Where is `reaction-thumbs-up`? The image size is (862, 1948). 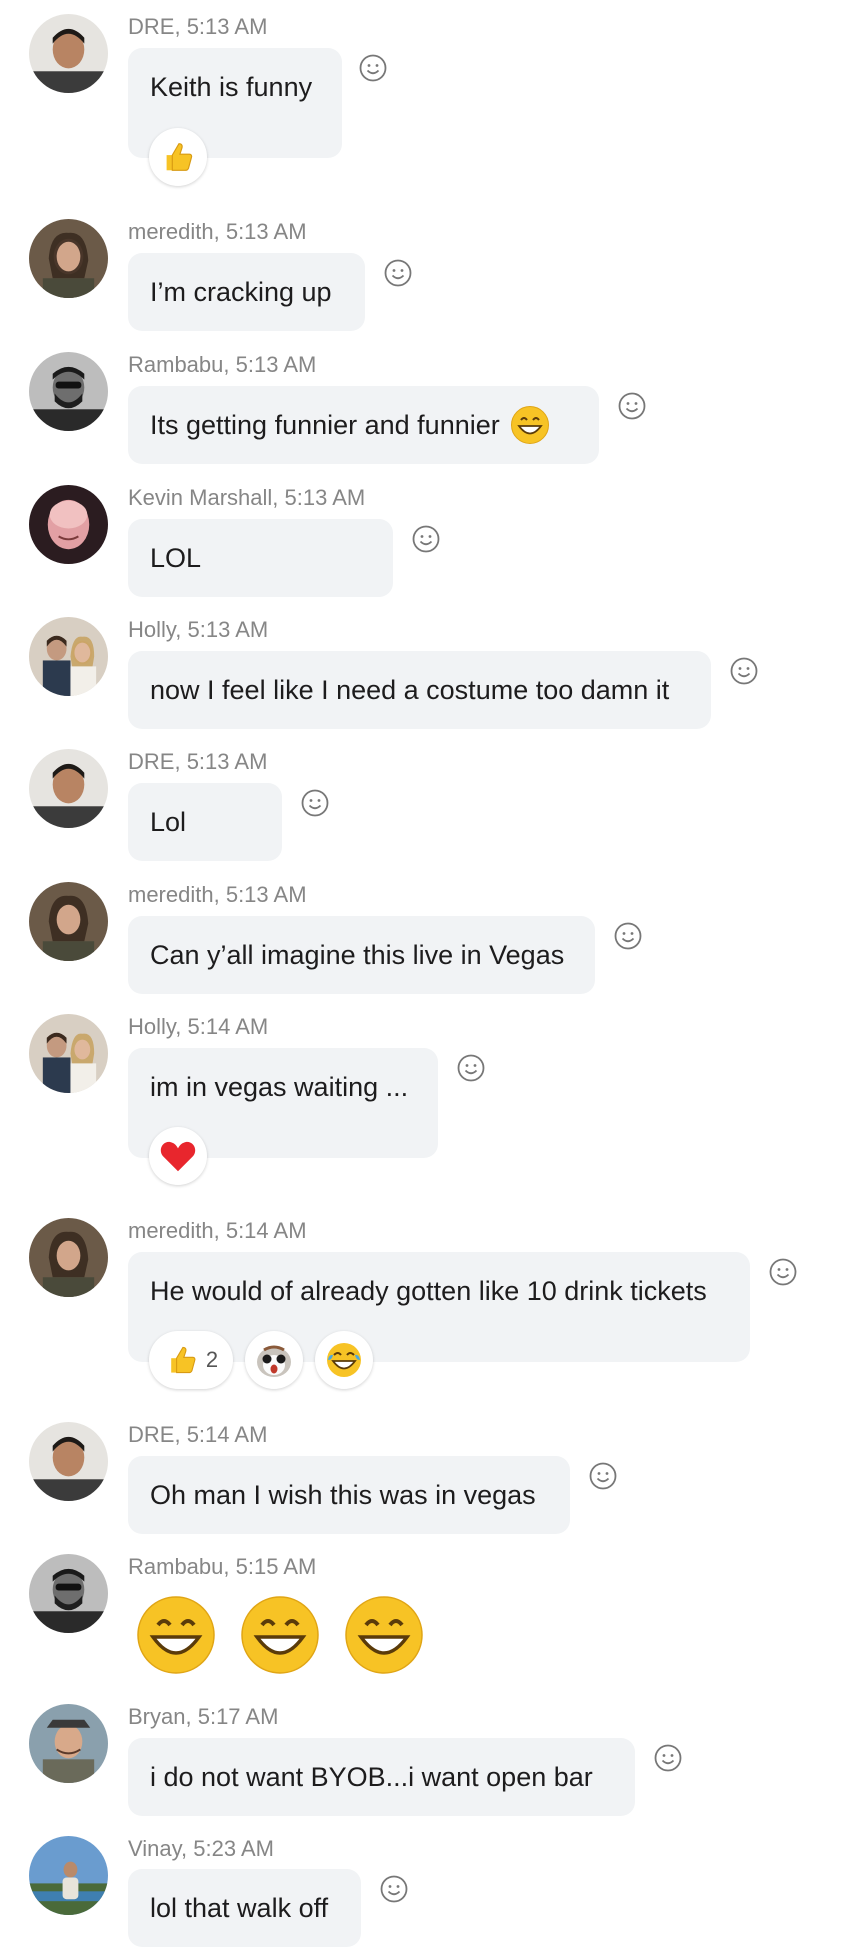
reaction-thumbs-up is located at coordinates (178, 157).